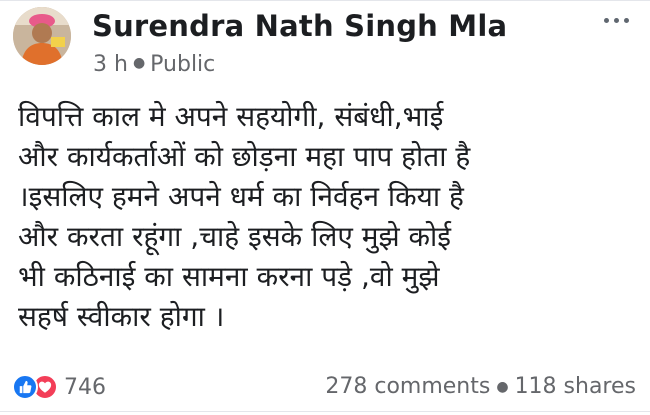 This screenshot has width=650, height=415. What do you see at coordinates (241, 196) in the screenshot?
I see `post-text-line: ।इसलिए हमने अपने धर्म का निर्वहन किया है` at bounding box center [241, 196].